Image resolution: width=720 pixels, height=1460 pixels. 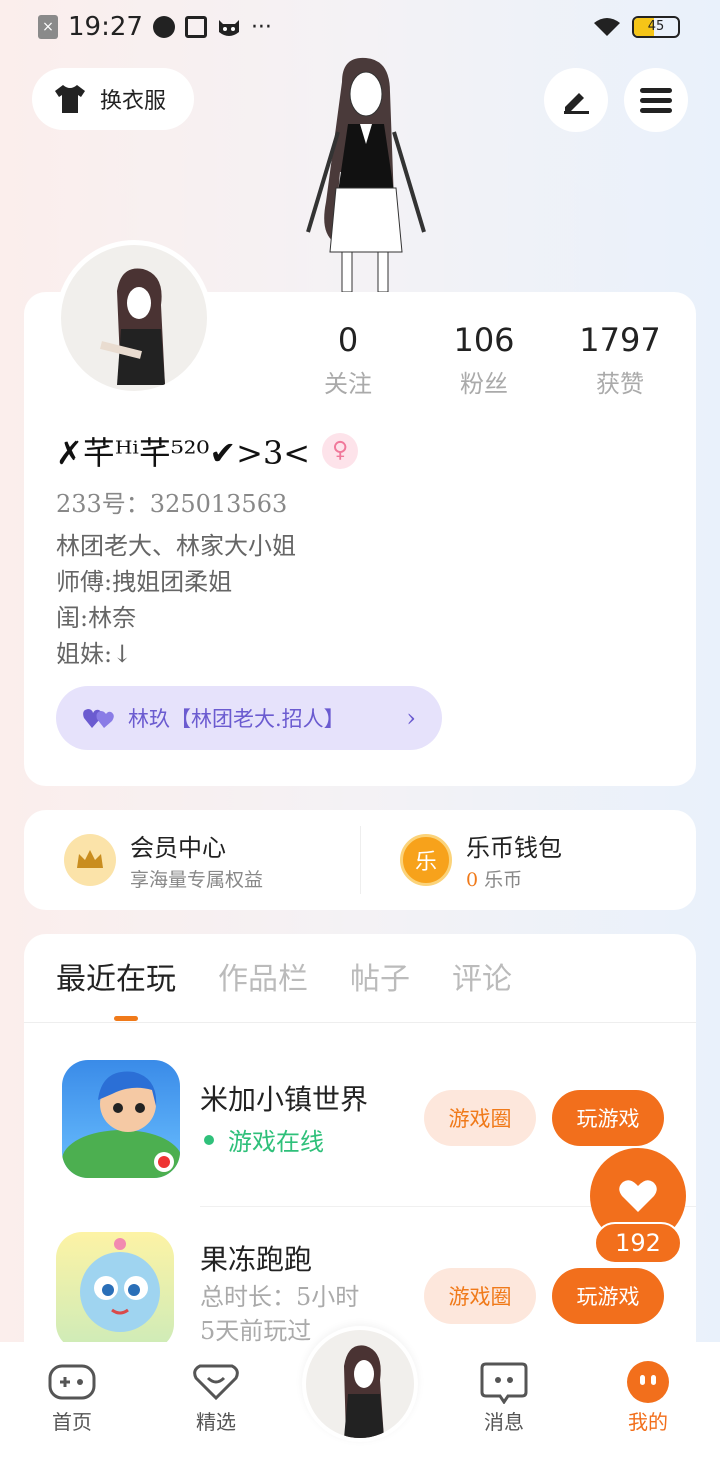 I want to click on wallet-unit: 乐币, so click(x=503, y=880).